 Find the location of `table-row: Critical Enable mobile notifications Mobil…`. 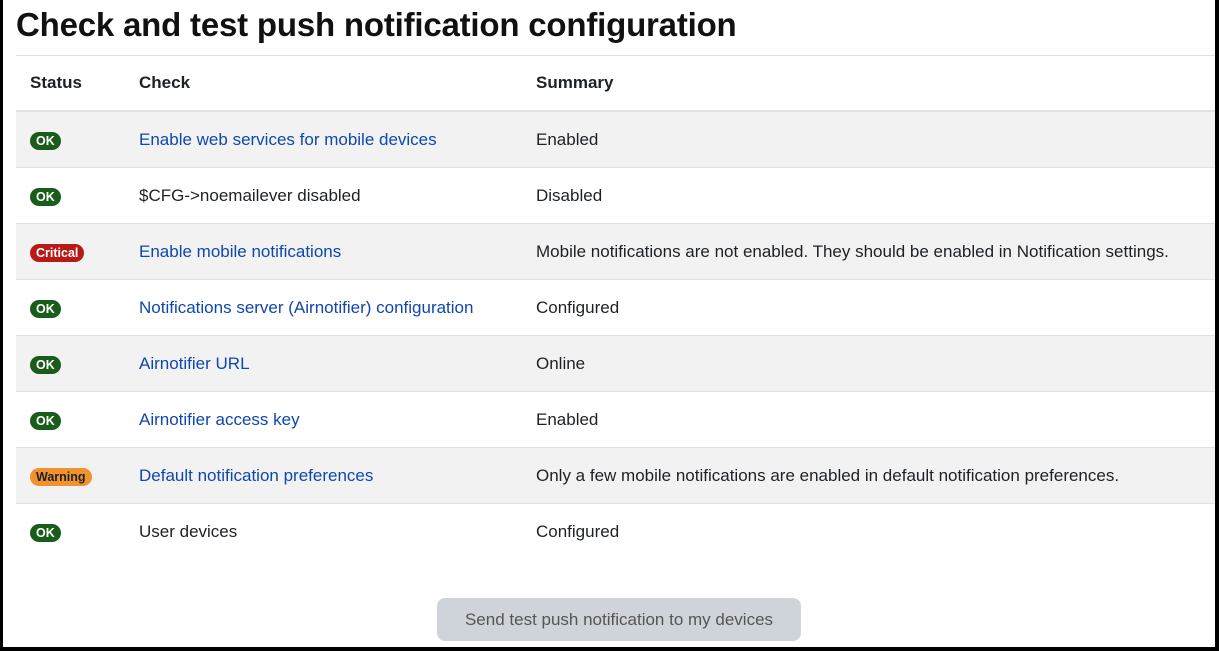

table-row: Critical Enable mobile notifications Mobil… is located at coordinates (615, 251).